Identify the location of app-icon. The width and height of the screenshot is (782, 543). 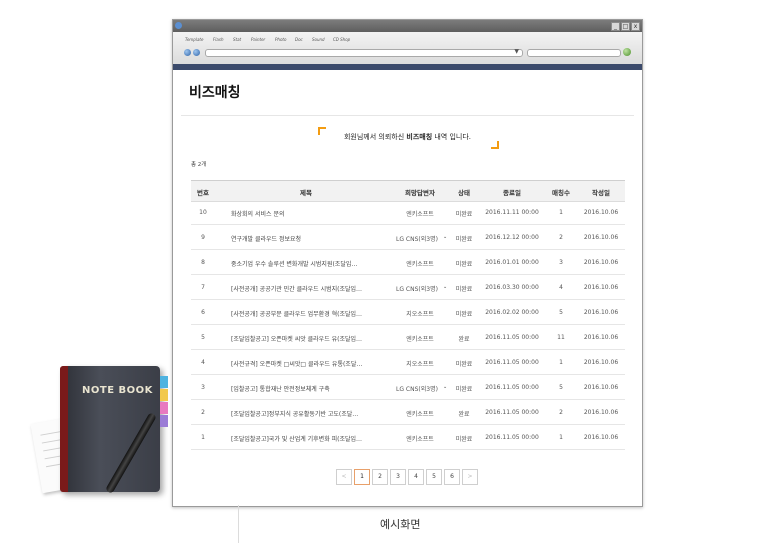
(178, 25).